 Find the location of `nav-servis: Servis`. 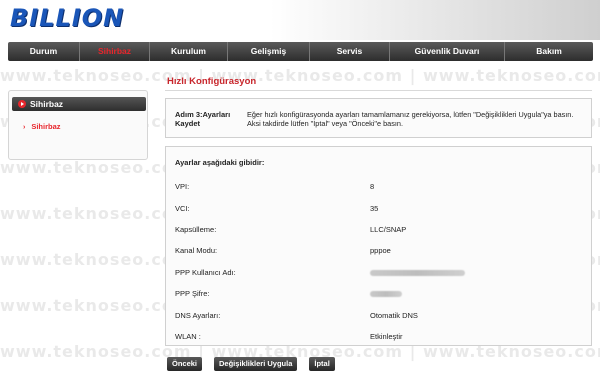

nav-servis: Servis is located at coordinates (350, 51).